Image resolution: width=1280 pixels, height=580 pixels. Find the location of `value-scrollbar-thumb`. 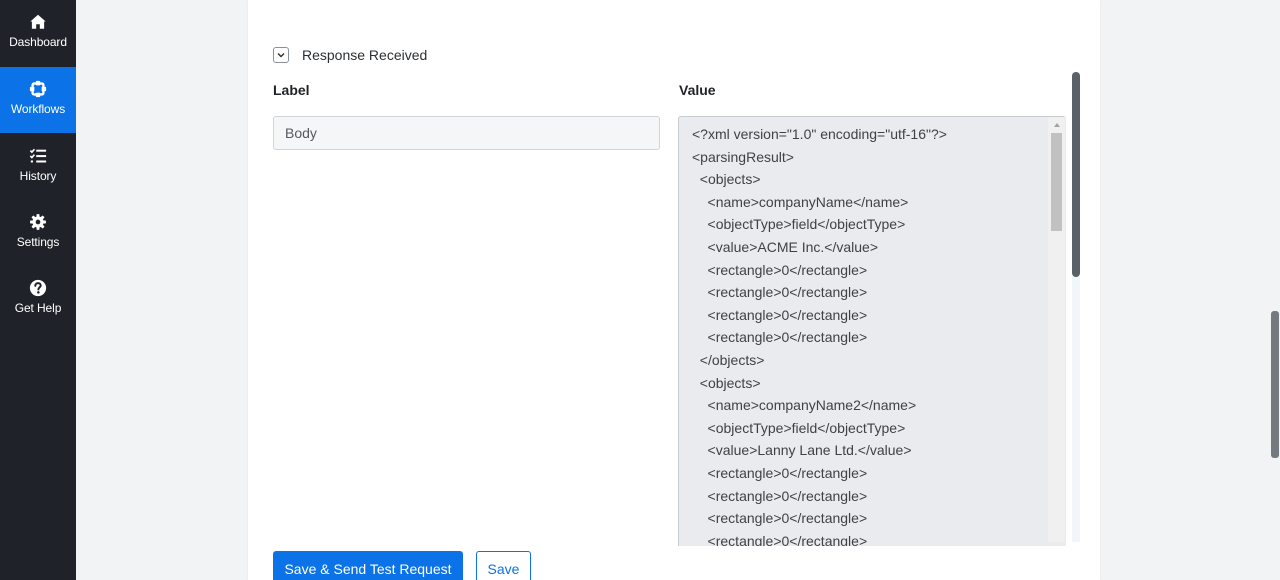

value-scrollbar-thumb is located at coordinates (1056, 182).